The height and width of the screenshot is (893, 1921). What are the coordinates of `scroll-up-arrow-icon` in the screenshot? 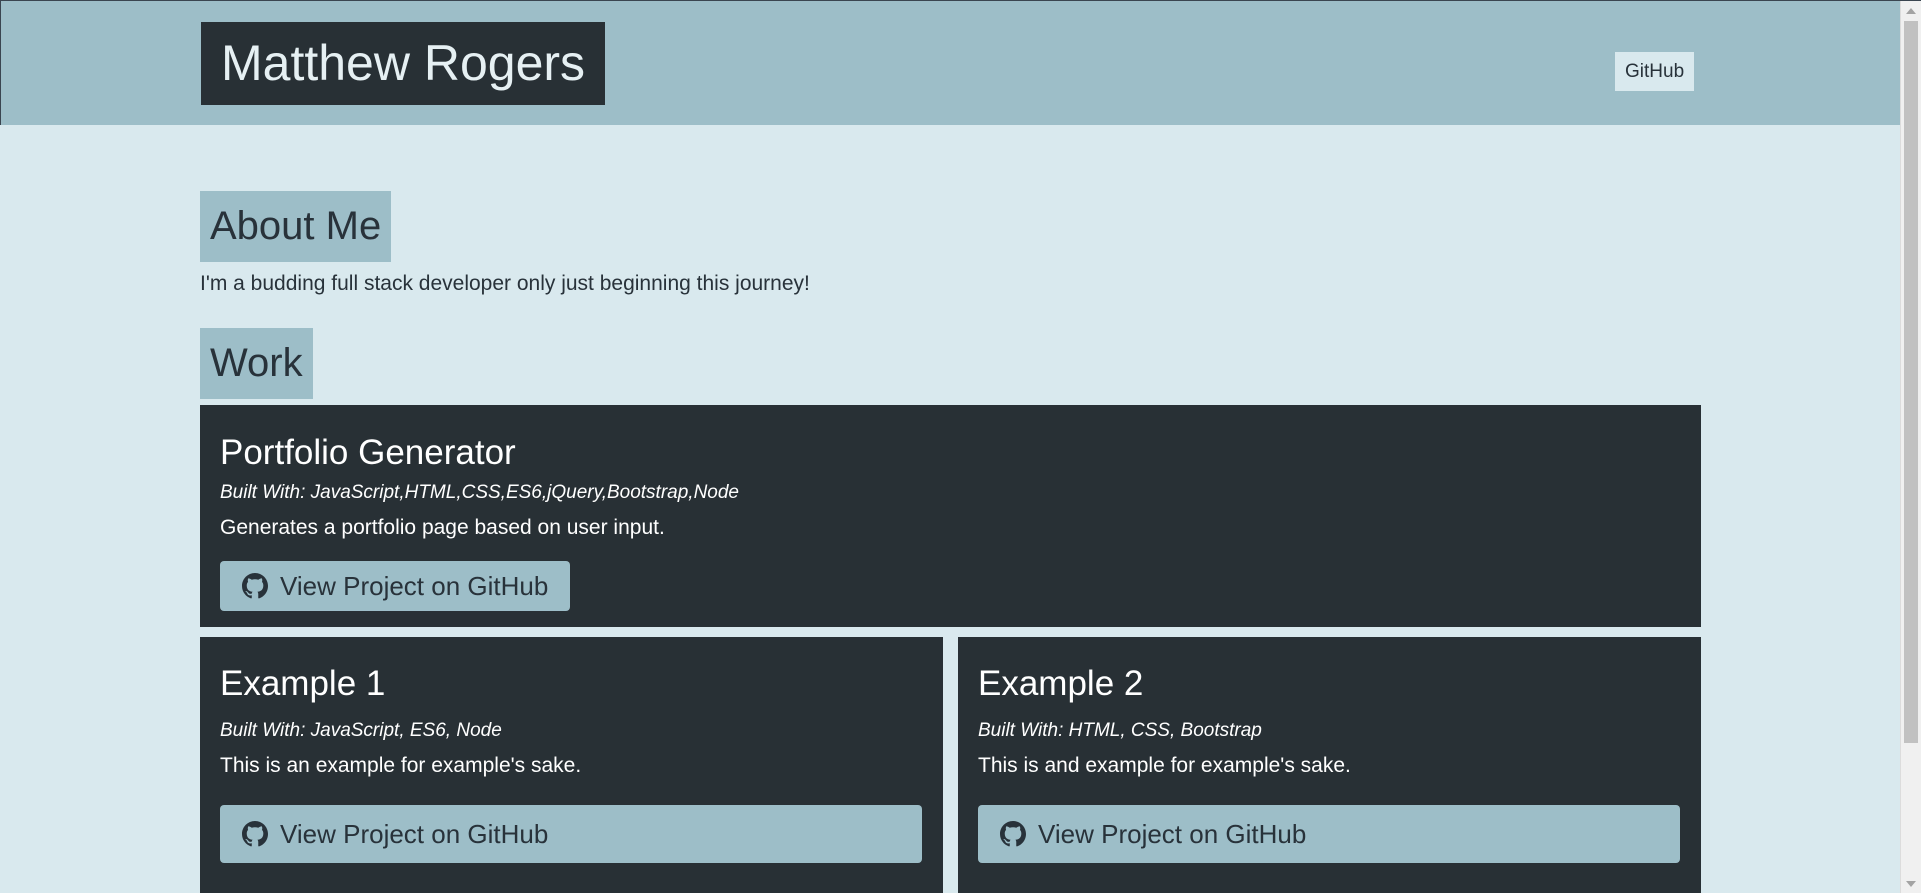 It's located at (1911, 11).